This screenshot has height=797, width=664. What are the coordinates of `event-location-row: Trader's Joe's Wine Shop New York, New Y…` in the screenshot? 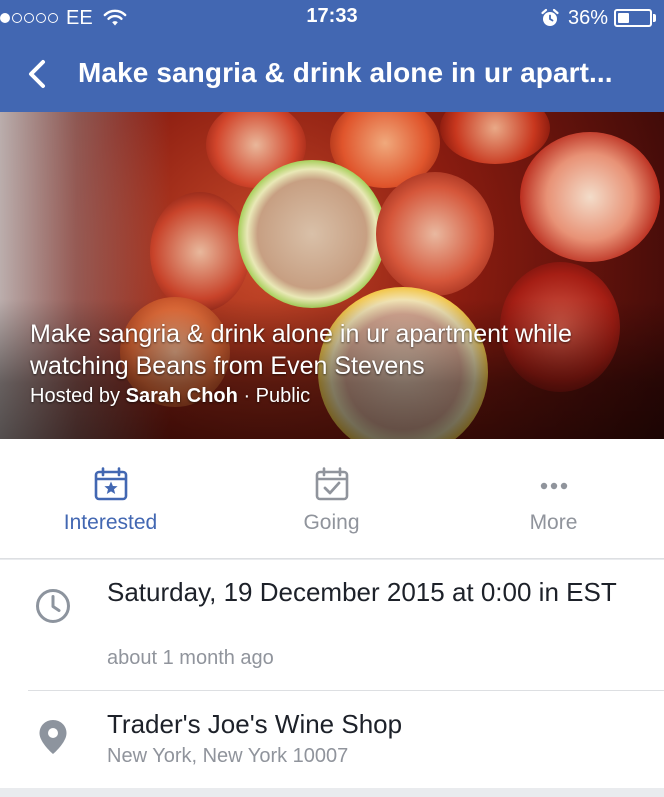 It's located at (332, 739).